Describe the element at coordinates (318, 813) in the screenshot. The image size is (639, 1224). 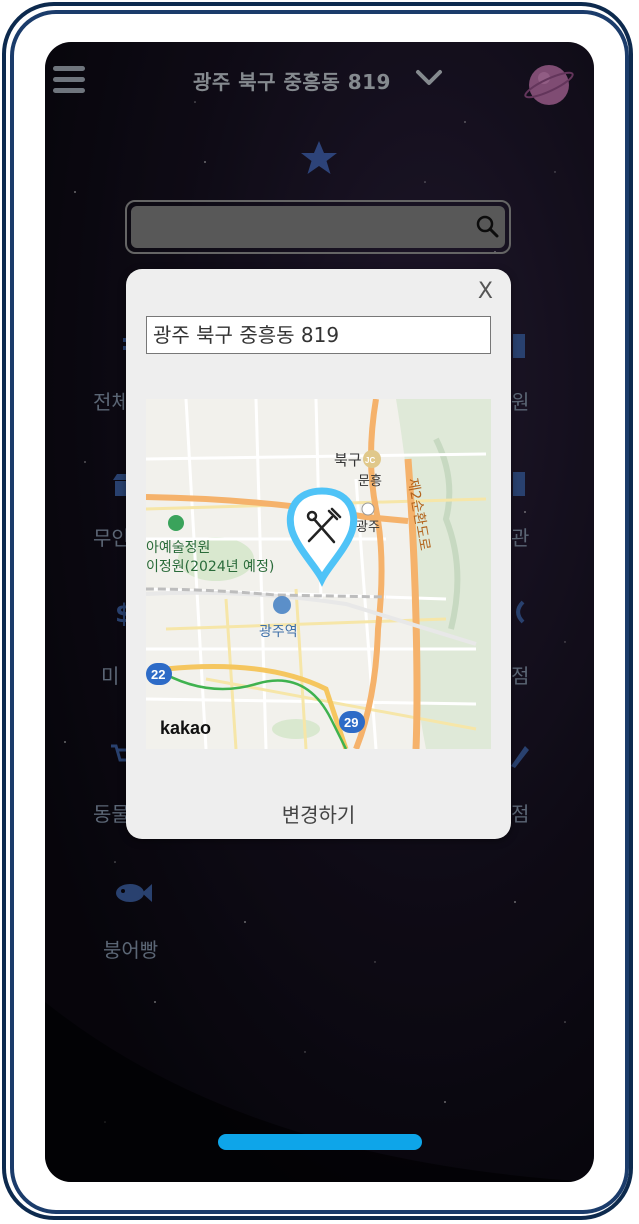
I see `confirm-change-button: 변경하기` at that location.